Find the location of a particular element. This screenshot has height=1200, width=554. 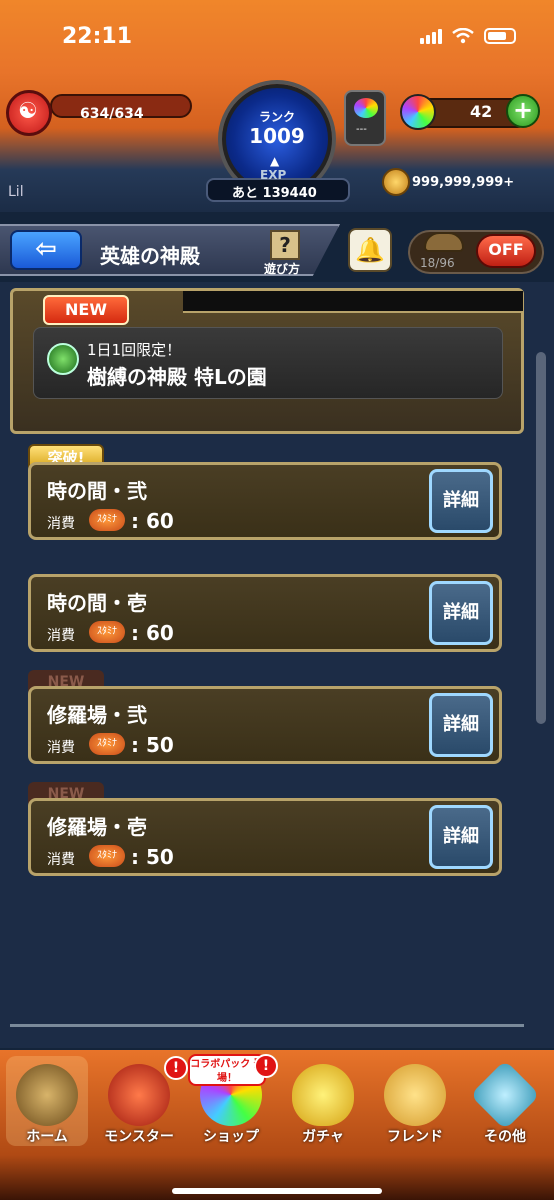

toggle-count: 18/96 is located at coordinates (437, 263).